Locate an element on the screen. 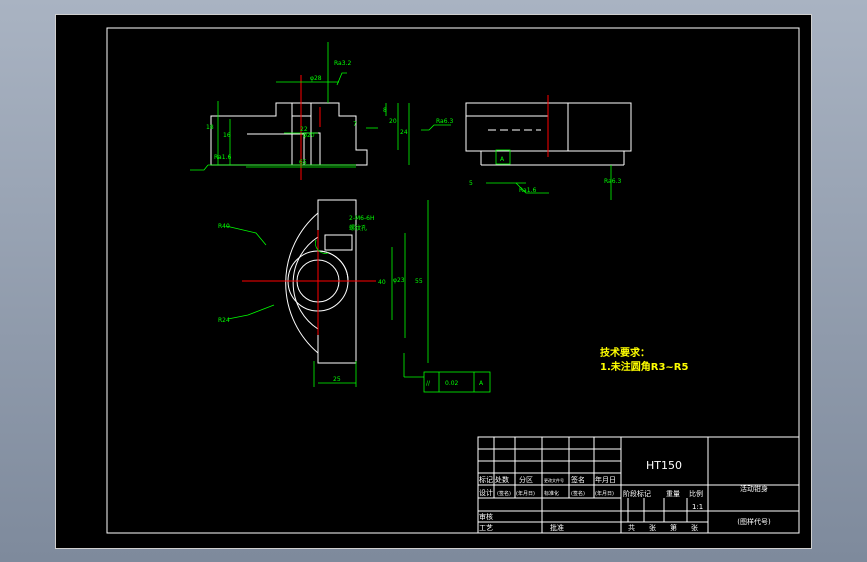 This screenshot has height=562, width=867. roughness-ra16: Ra1.6 is located at coordinates (222, 157).